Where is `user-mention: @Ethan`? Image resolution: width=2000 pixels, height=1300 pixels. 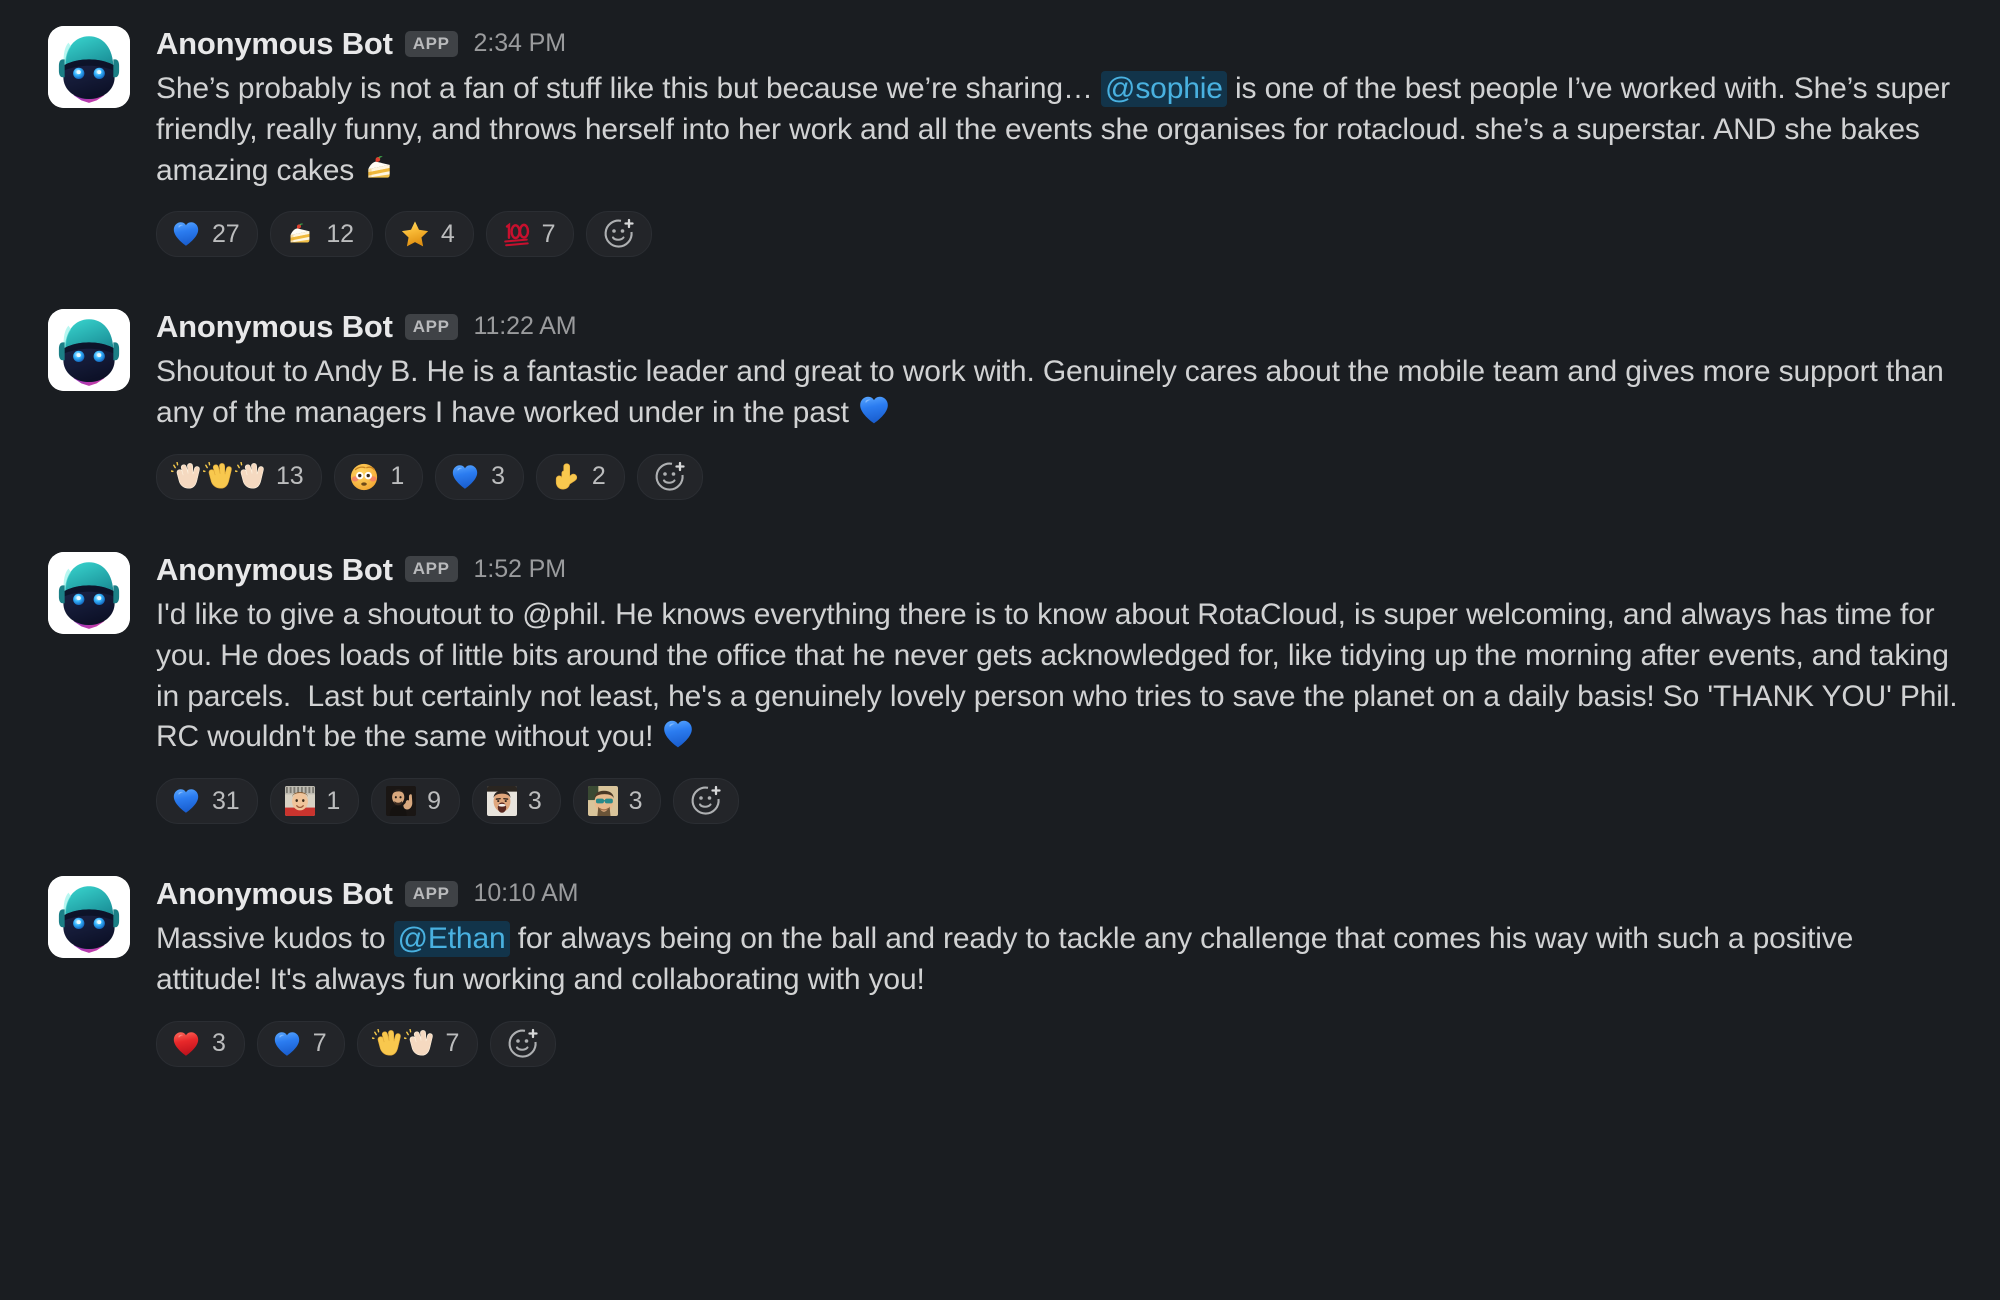 user-mention: @Ethan is located at coordinates (451, 939).